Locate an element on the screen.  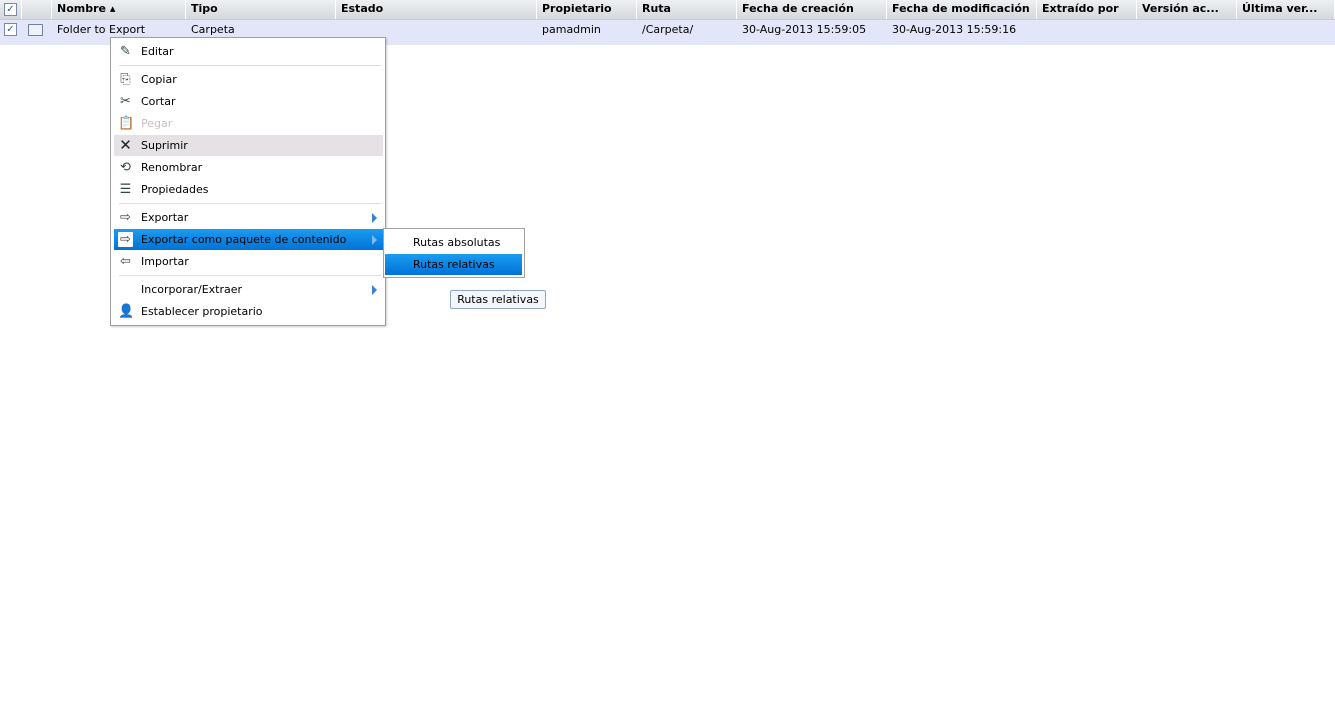
import-icon: ⇦ is located at coordinates (125, 261).